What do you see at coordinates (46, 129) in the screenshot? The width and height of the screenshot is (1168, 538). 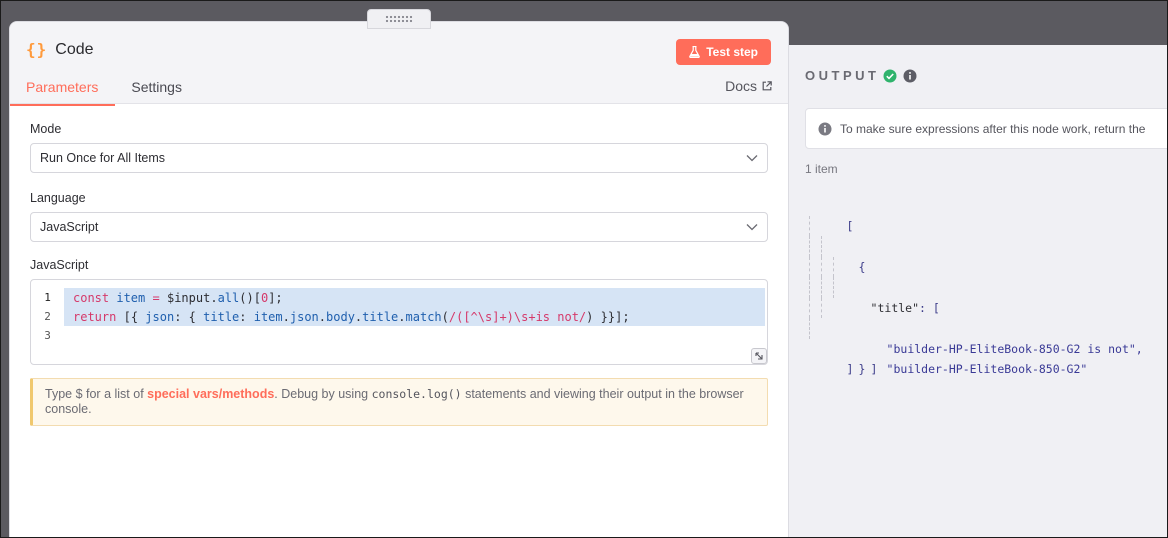 I see `mode-label: Mode` at bounding box center [46, 129].